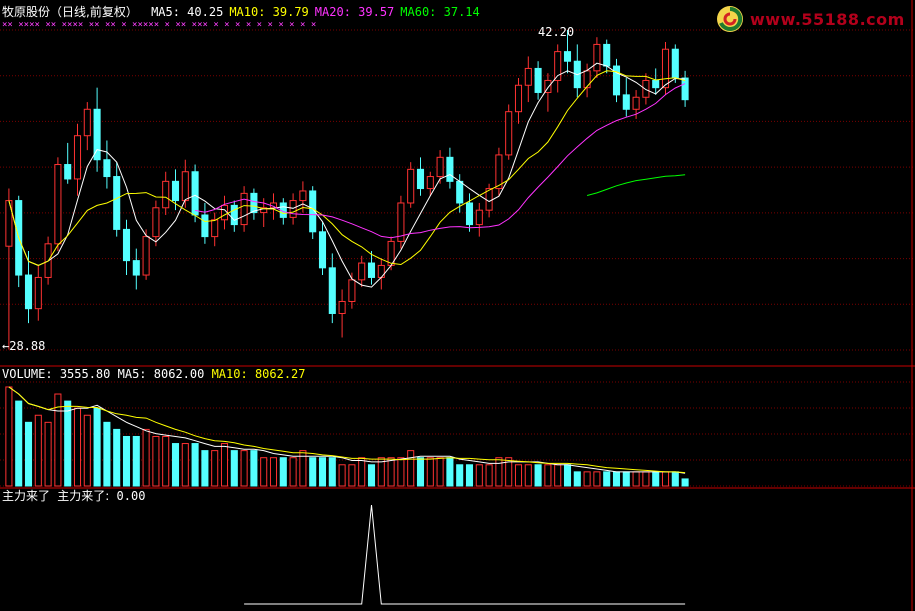 The image size is (915, 611). What do you see at coordinates (27, 346) in the screenshot?
I see `low-price-value: 28.88` at bounding box center [27, 346].